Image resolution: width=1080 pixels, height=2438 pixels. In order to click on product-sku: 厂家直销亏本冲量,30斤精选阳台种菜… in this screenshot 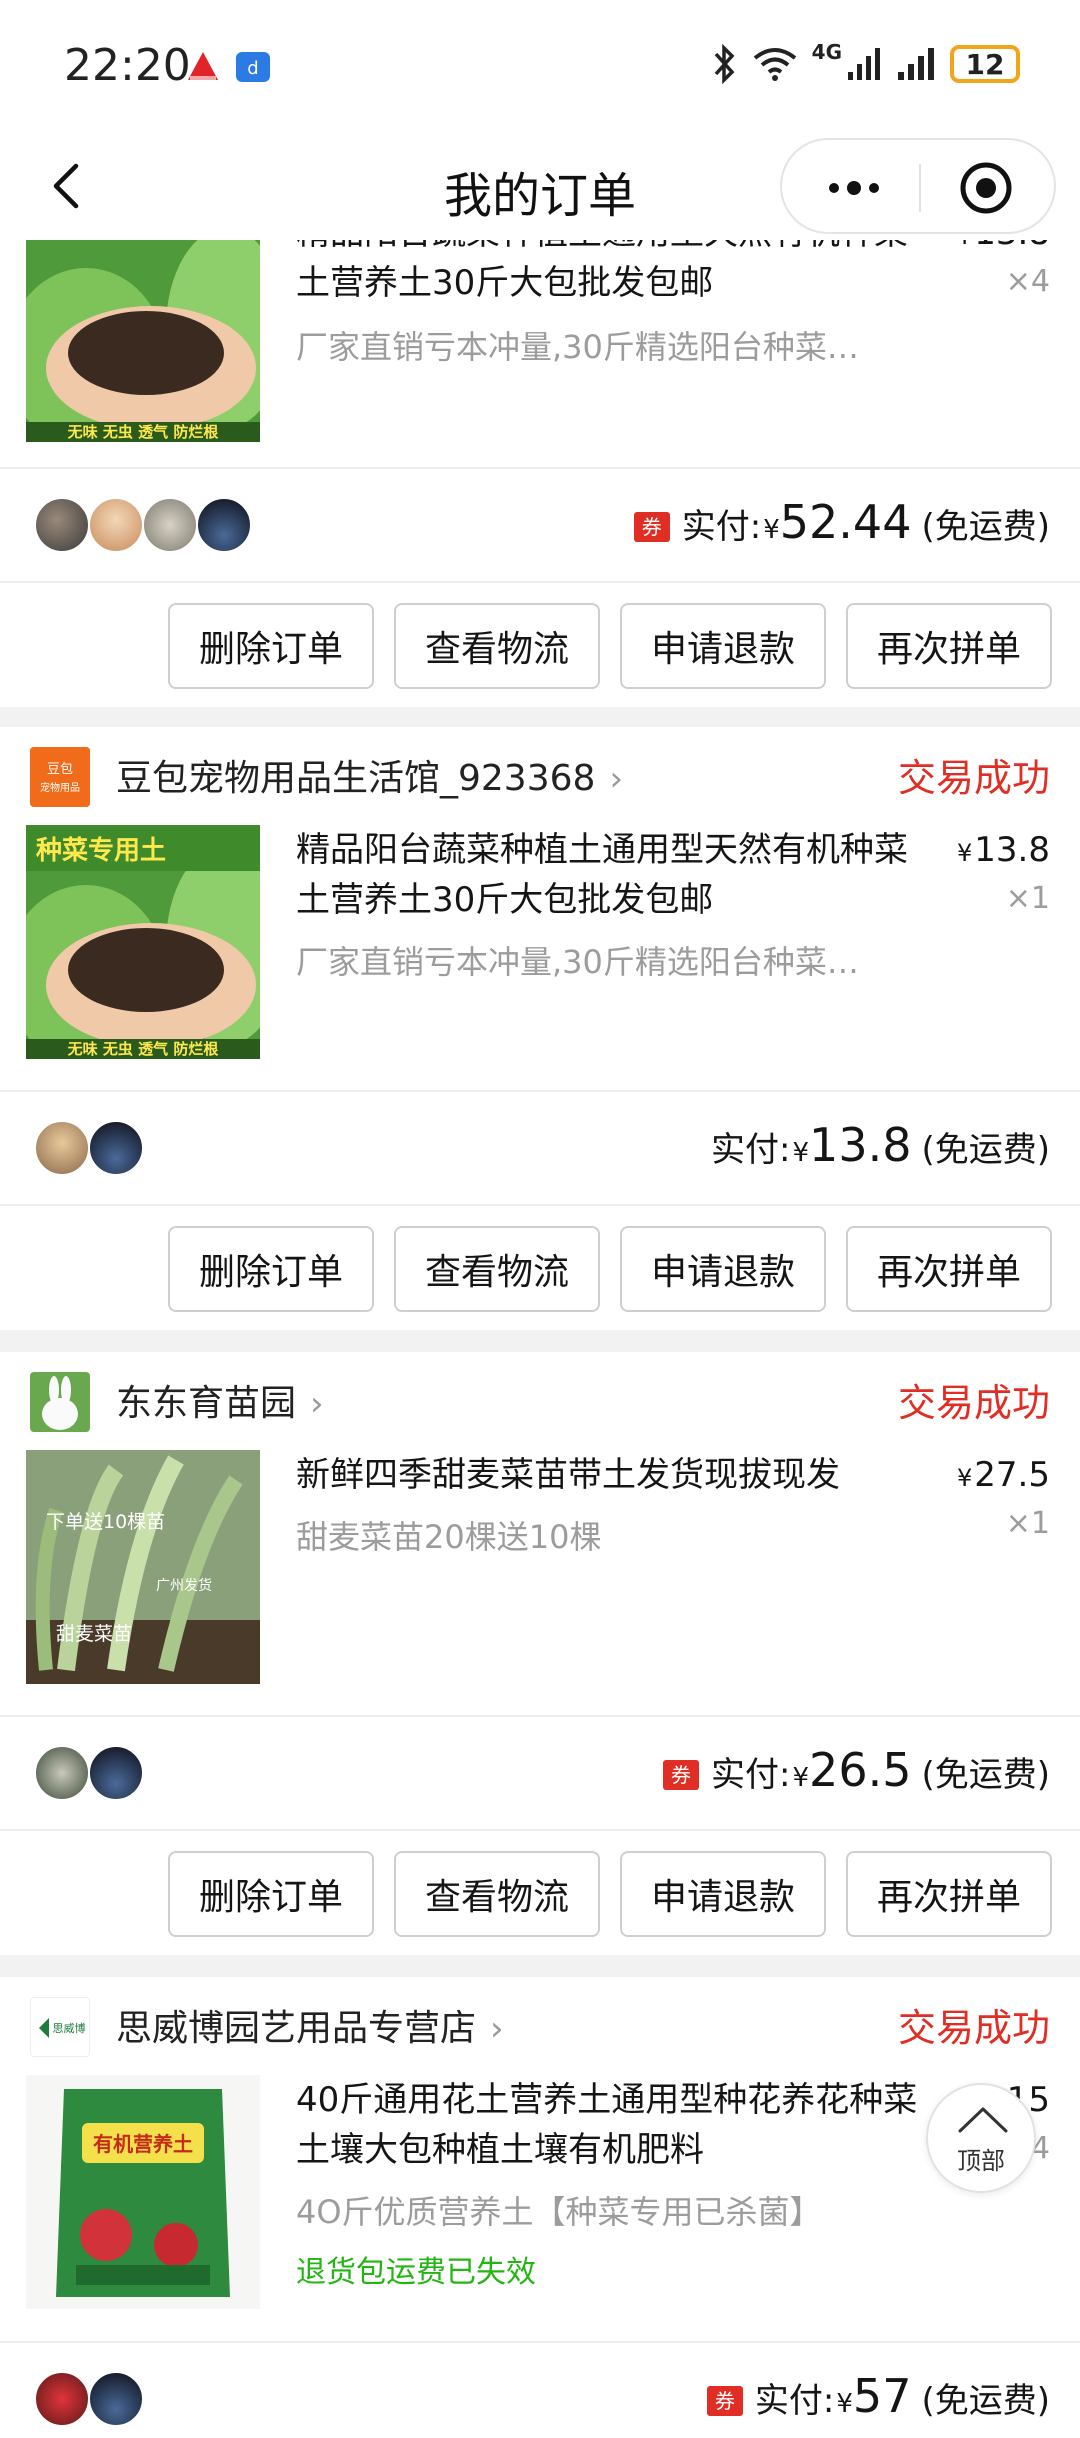, I will do `click(577, 347)`.